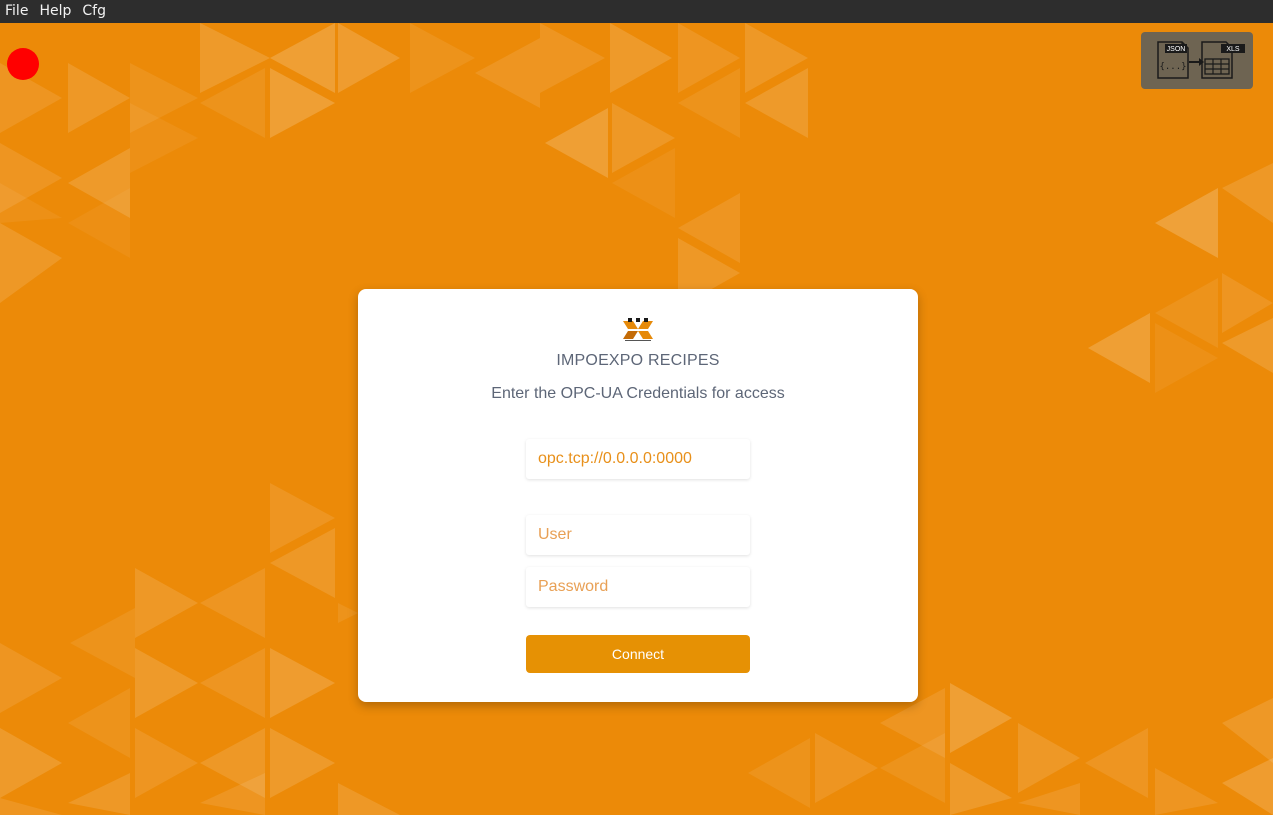 This screenshot has width=1273, height=815. I want to click on json-glyph: {...}, so click(1172, 67).